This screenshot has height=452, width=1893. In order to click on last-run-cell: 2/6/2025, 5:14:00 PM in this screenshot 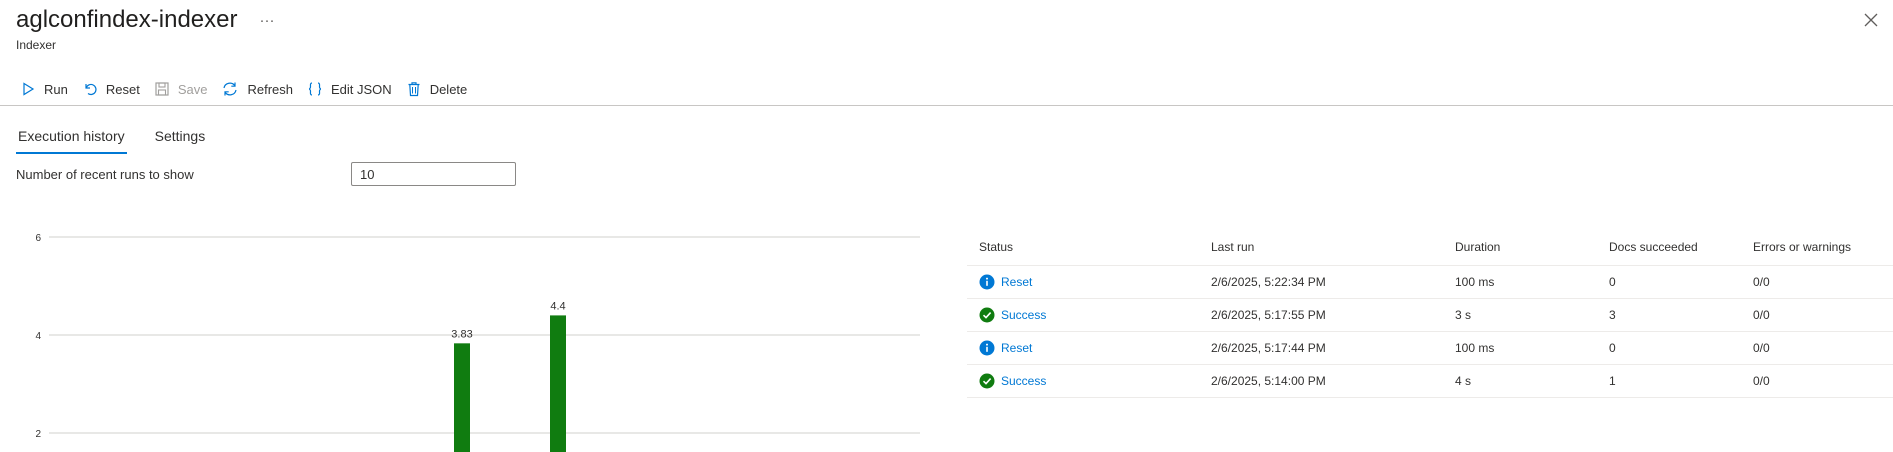, I will do `click(1268, 381)`.